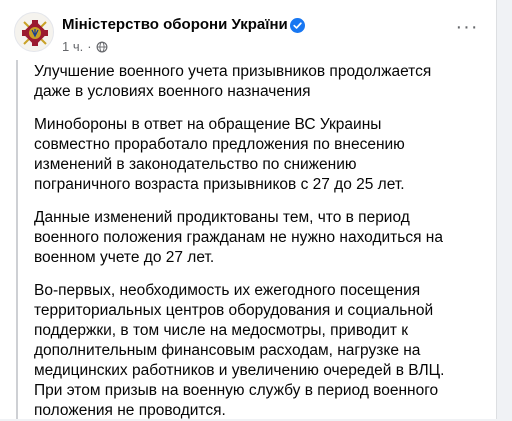 The height and width of the screenshot is (421, 512). I want to click on more-options-icon: ···, so click(467, 30).